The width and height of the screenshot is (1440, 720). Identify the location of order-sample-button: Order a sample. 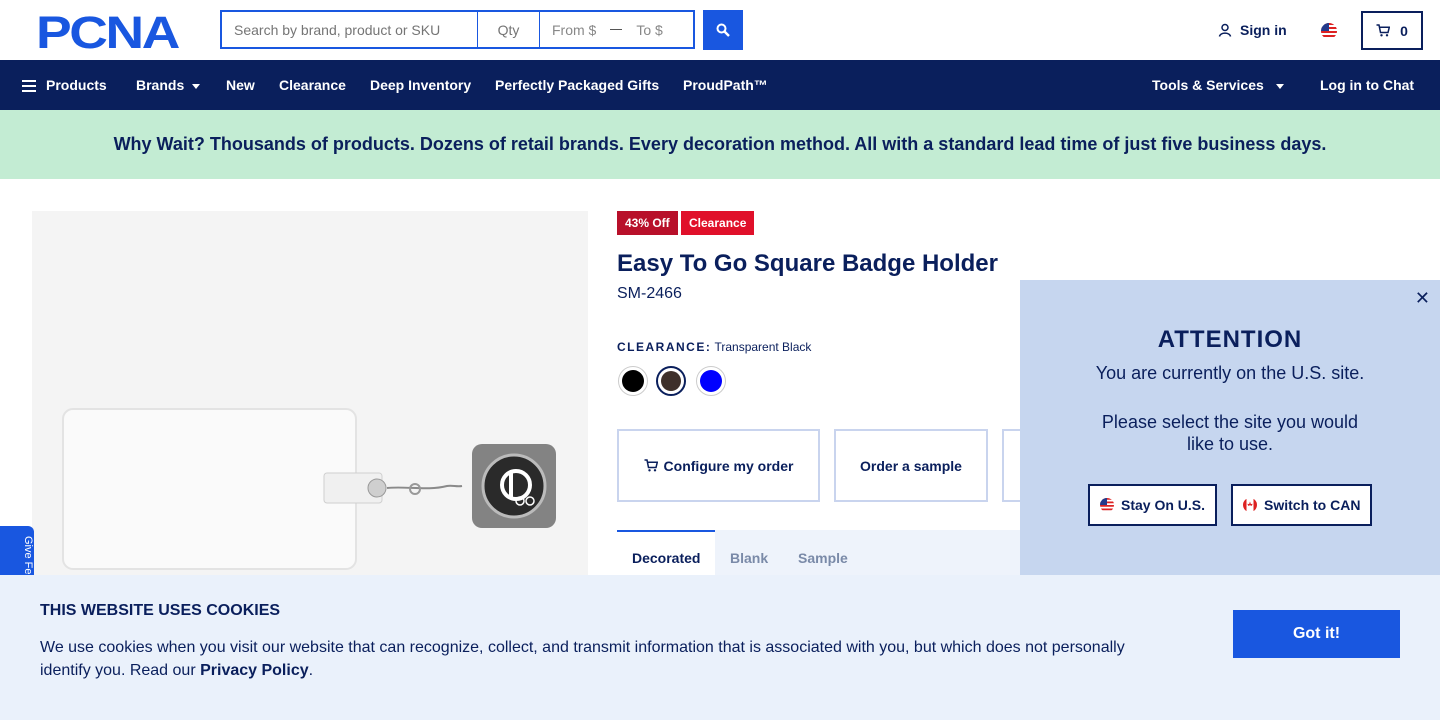
(911, 465).